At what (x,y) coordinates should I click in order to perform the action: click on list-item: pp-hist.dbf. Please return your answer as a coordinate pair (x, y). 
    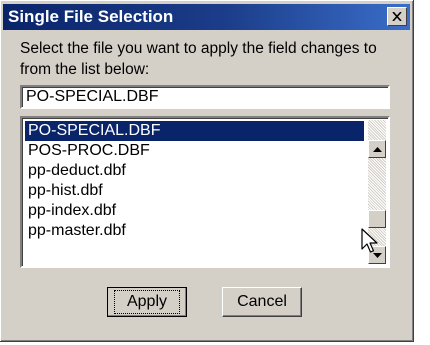
    Looking at the image, I should click on (194, 191).